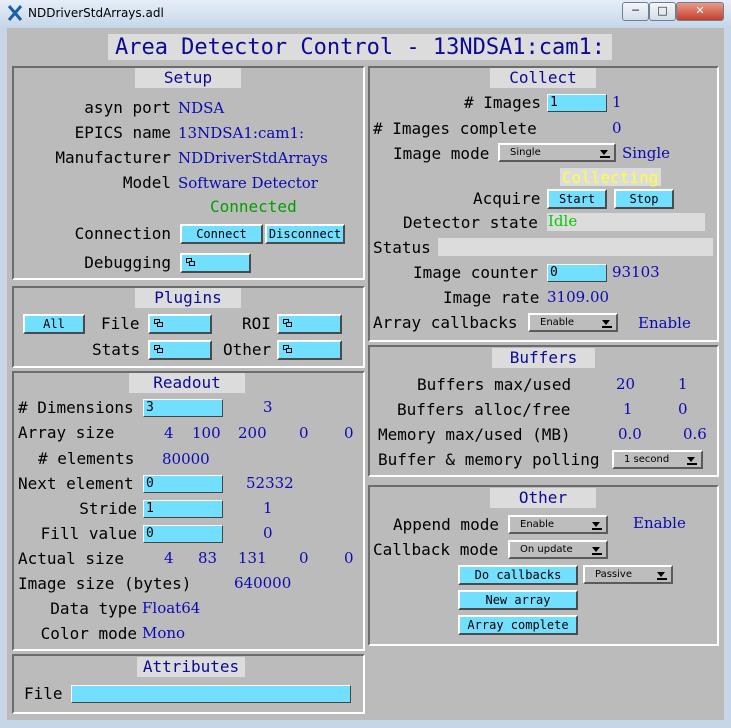 The image size is (731, 728). What do you see at coordinates (659, 523) in the screenshot?
I see `append-mode-value: Enable` at bounding box center [659, 523].